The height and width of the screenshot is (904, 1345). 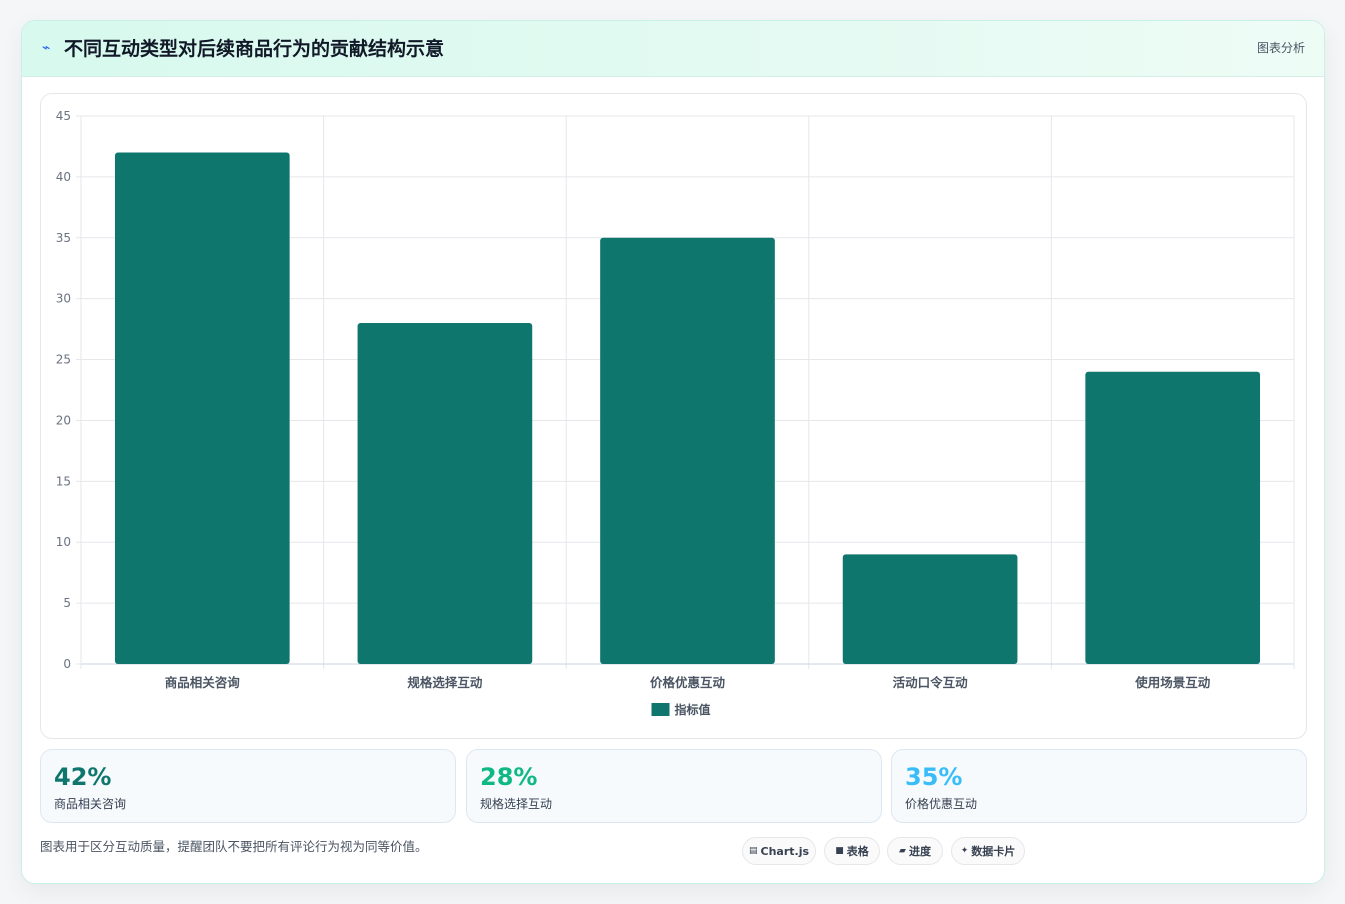 What do you see at coordinates (234, 846) in the screenshot?
I see `footnote: 图表用于区分互动质量，提醒团队不要把所有评论行为视为同等价值。` at bounding box center [234, 846].